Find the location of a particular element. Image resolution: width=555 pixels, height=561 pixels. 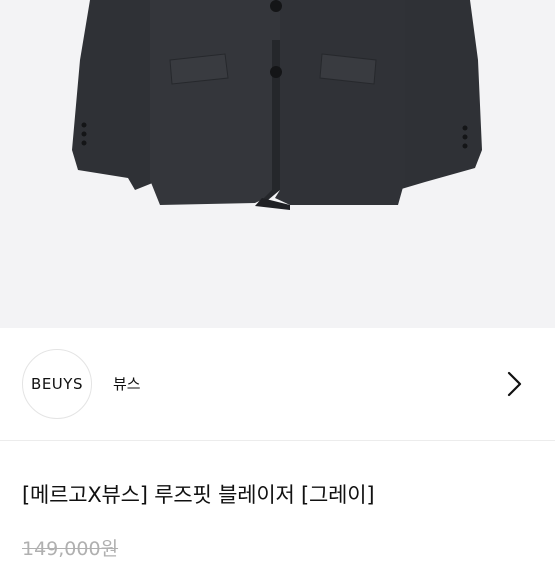

original-price: 149,000원 is located at coordinates (70, 549).